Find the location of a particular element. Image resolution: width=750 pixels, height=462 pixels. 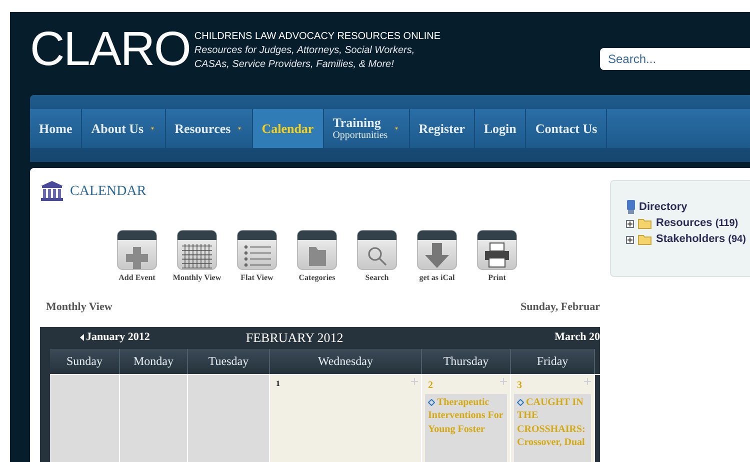

tagline: Resources for Judges, Attorneys, Social Workers, is located at coordinates (305, 51).